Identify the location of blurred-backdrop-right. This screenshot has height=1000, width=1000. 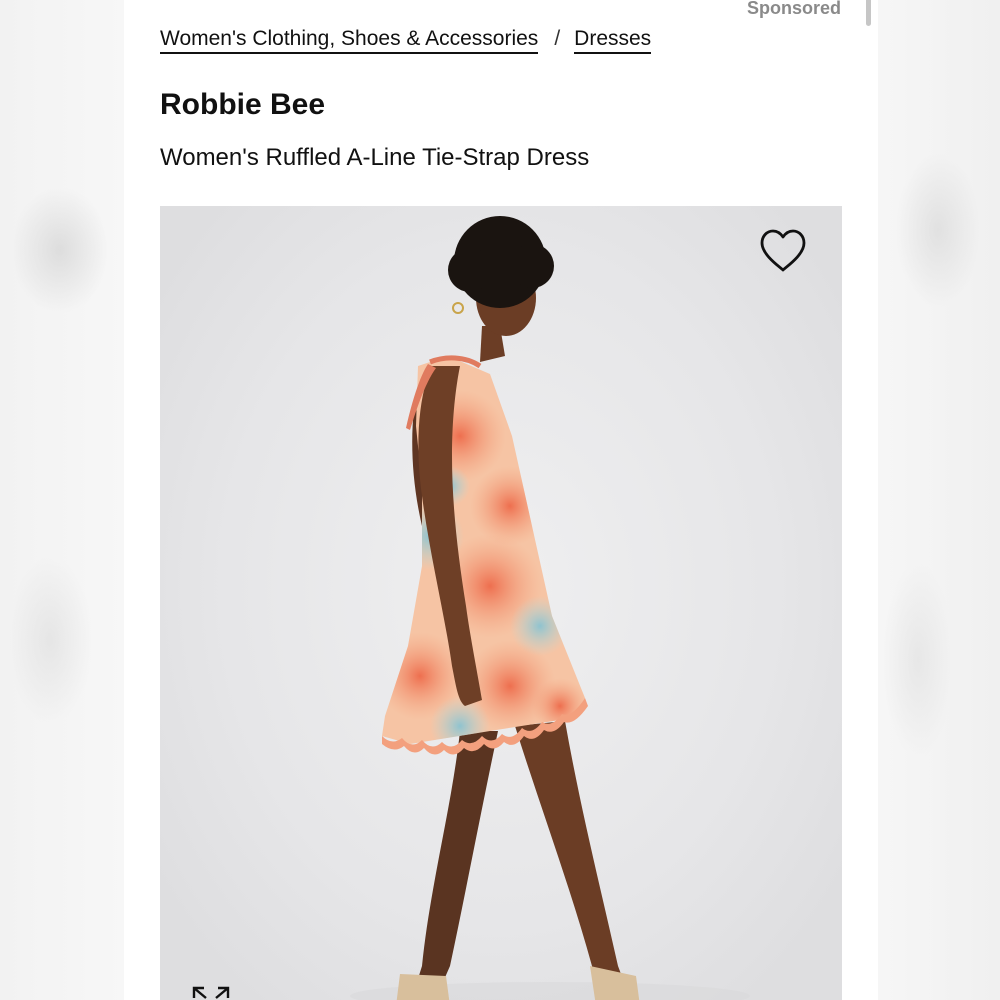
(939, 500).